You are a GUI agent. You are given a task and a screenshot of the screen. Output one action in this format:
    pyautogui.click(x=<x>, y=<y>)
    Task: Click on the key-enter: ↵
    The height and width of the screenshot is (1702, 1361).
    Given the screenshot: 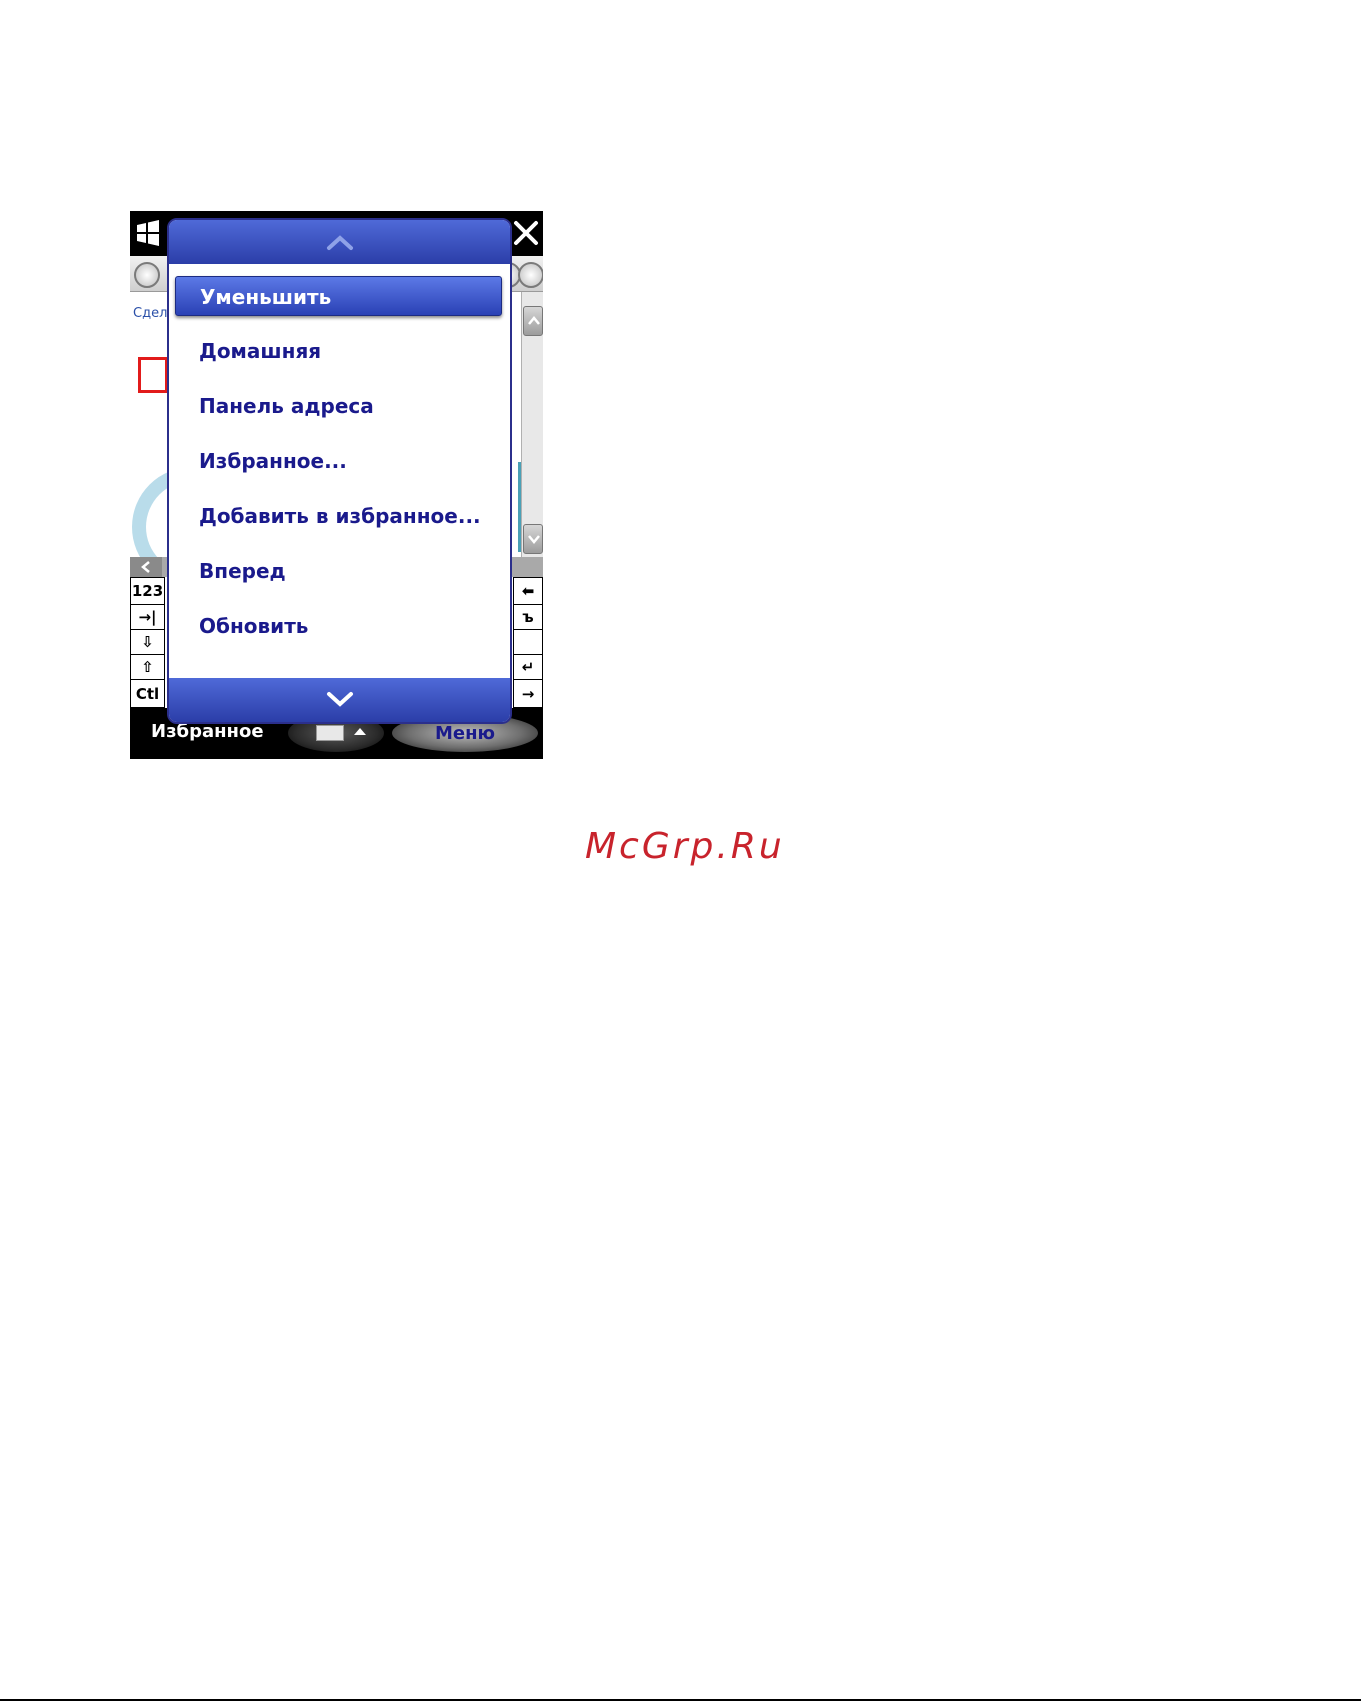 What is the action you would take?
    pyautogui.click(x=528, y=667)
    